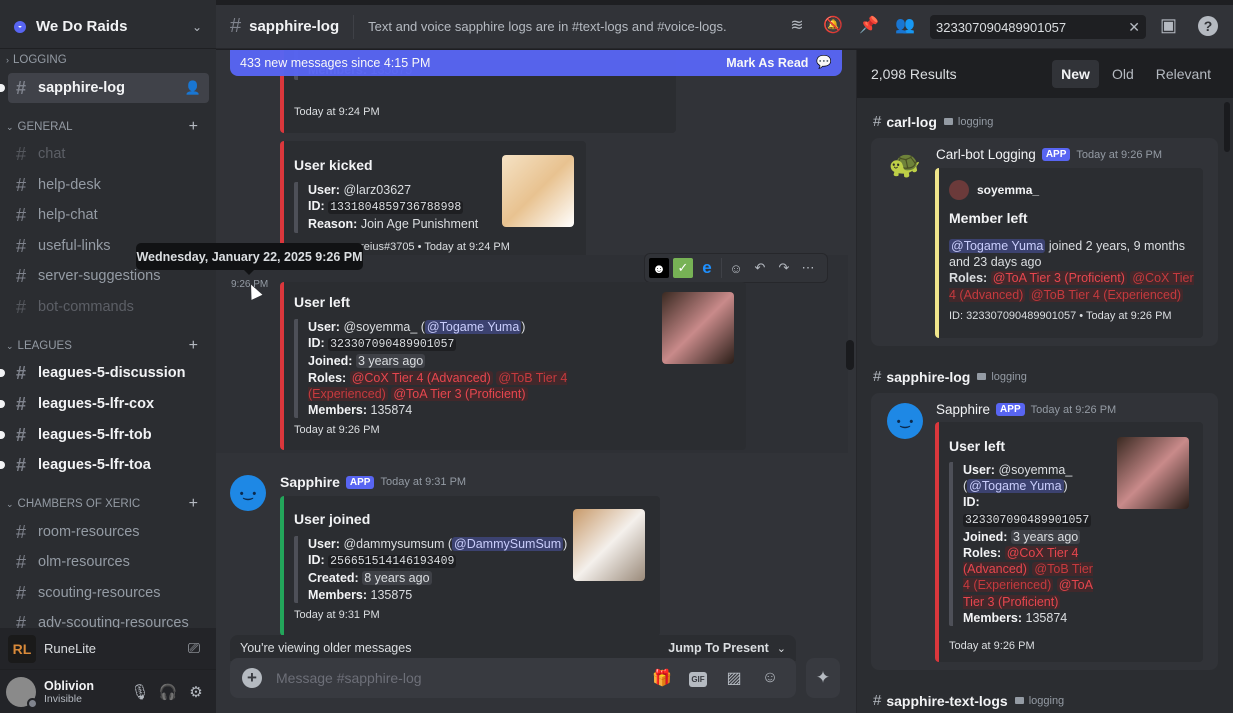 The width and height of the screenshot is (1233, 713). I want to click on emoji-icon: ☺, so click(770, 678).